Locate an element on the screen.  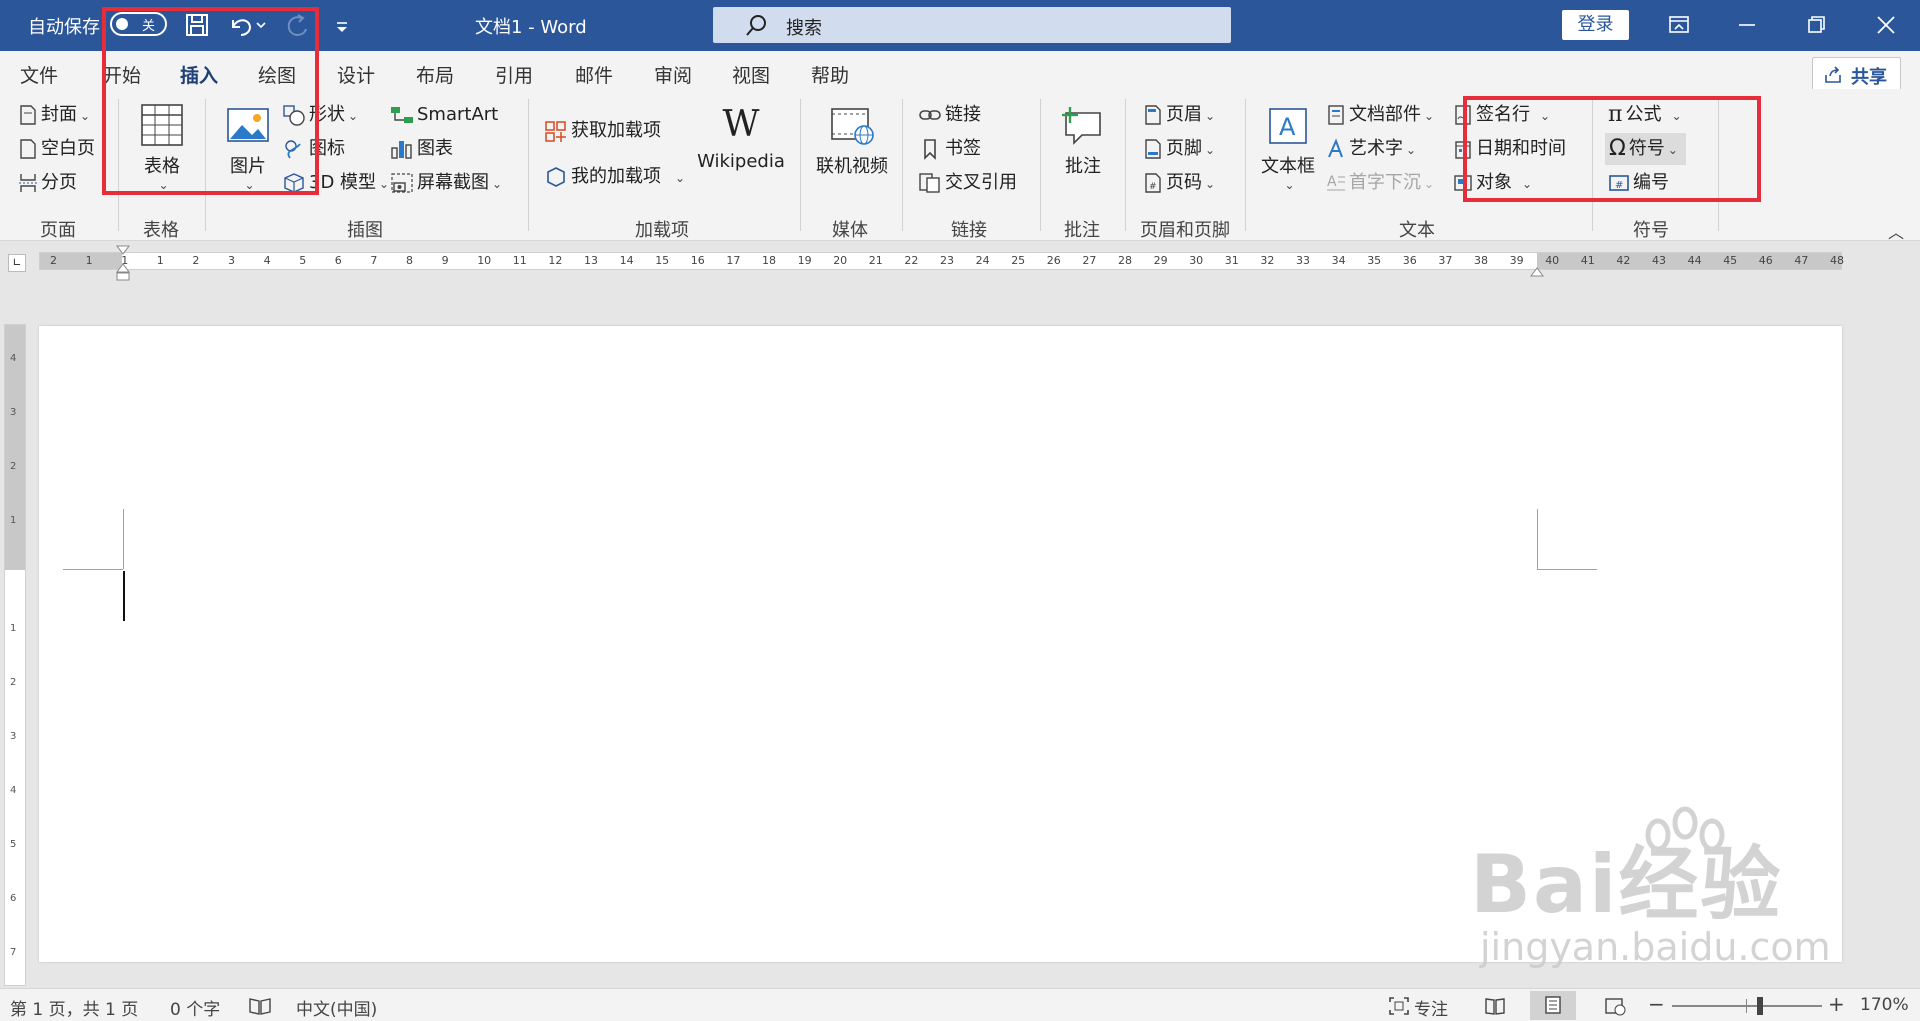
minimize-icon is located at coordinates (1747, 25).